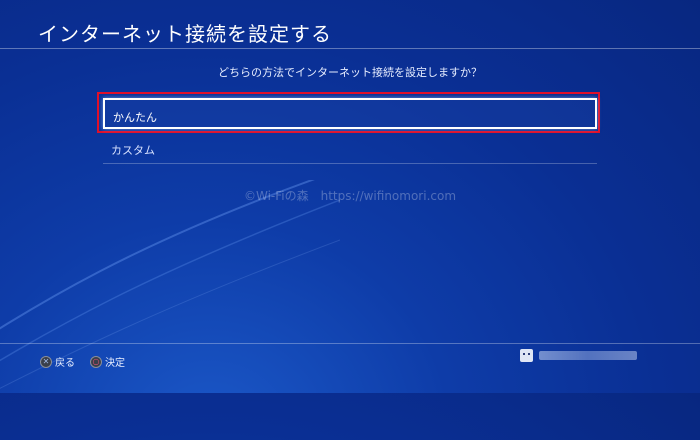  I want to click on menu-item-easy: かんたん, so click(350, 113).